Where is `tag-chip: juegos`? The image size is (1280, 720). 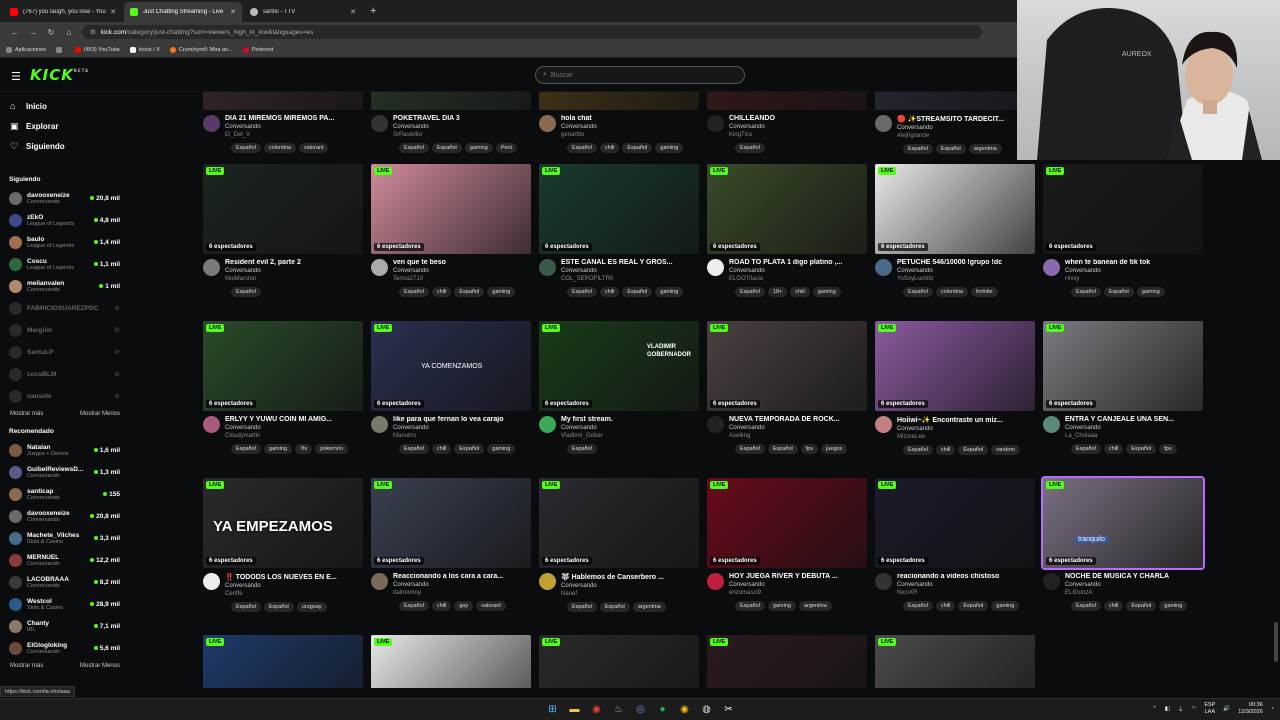
tag-chip: juegos is located at coordinates (834, 449).